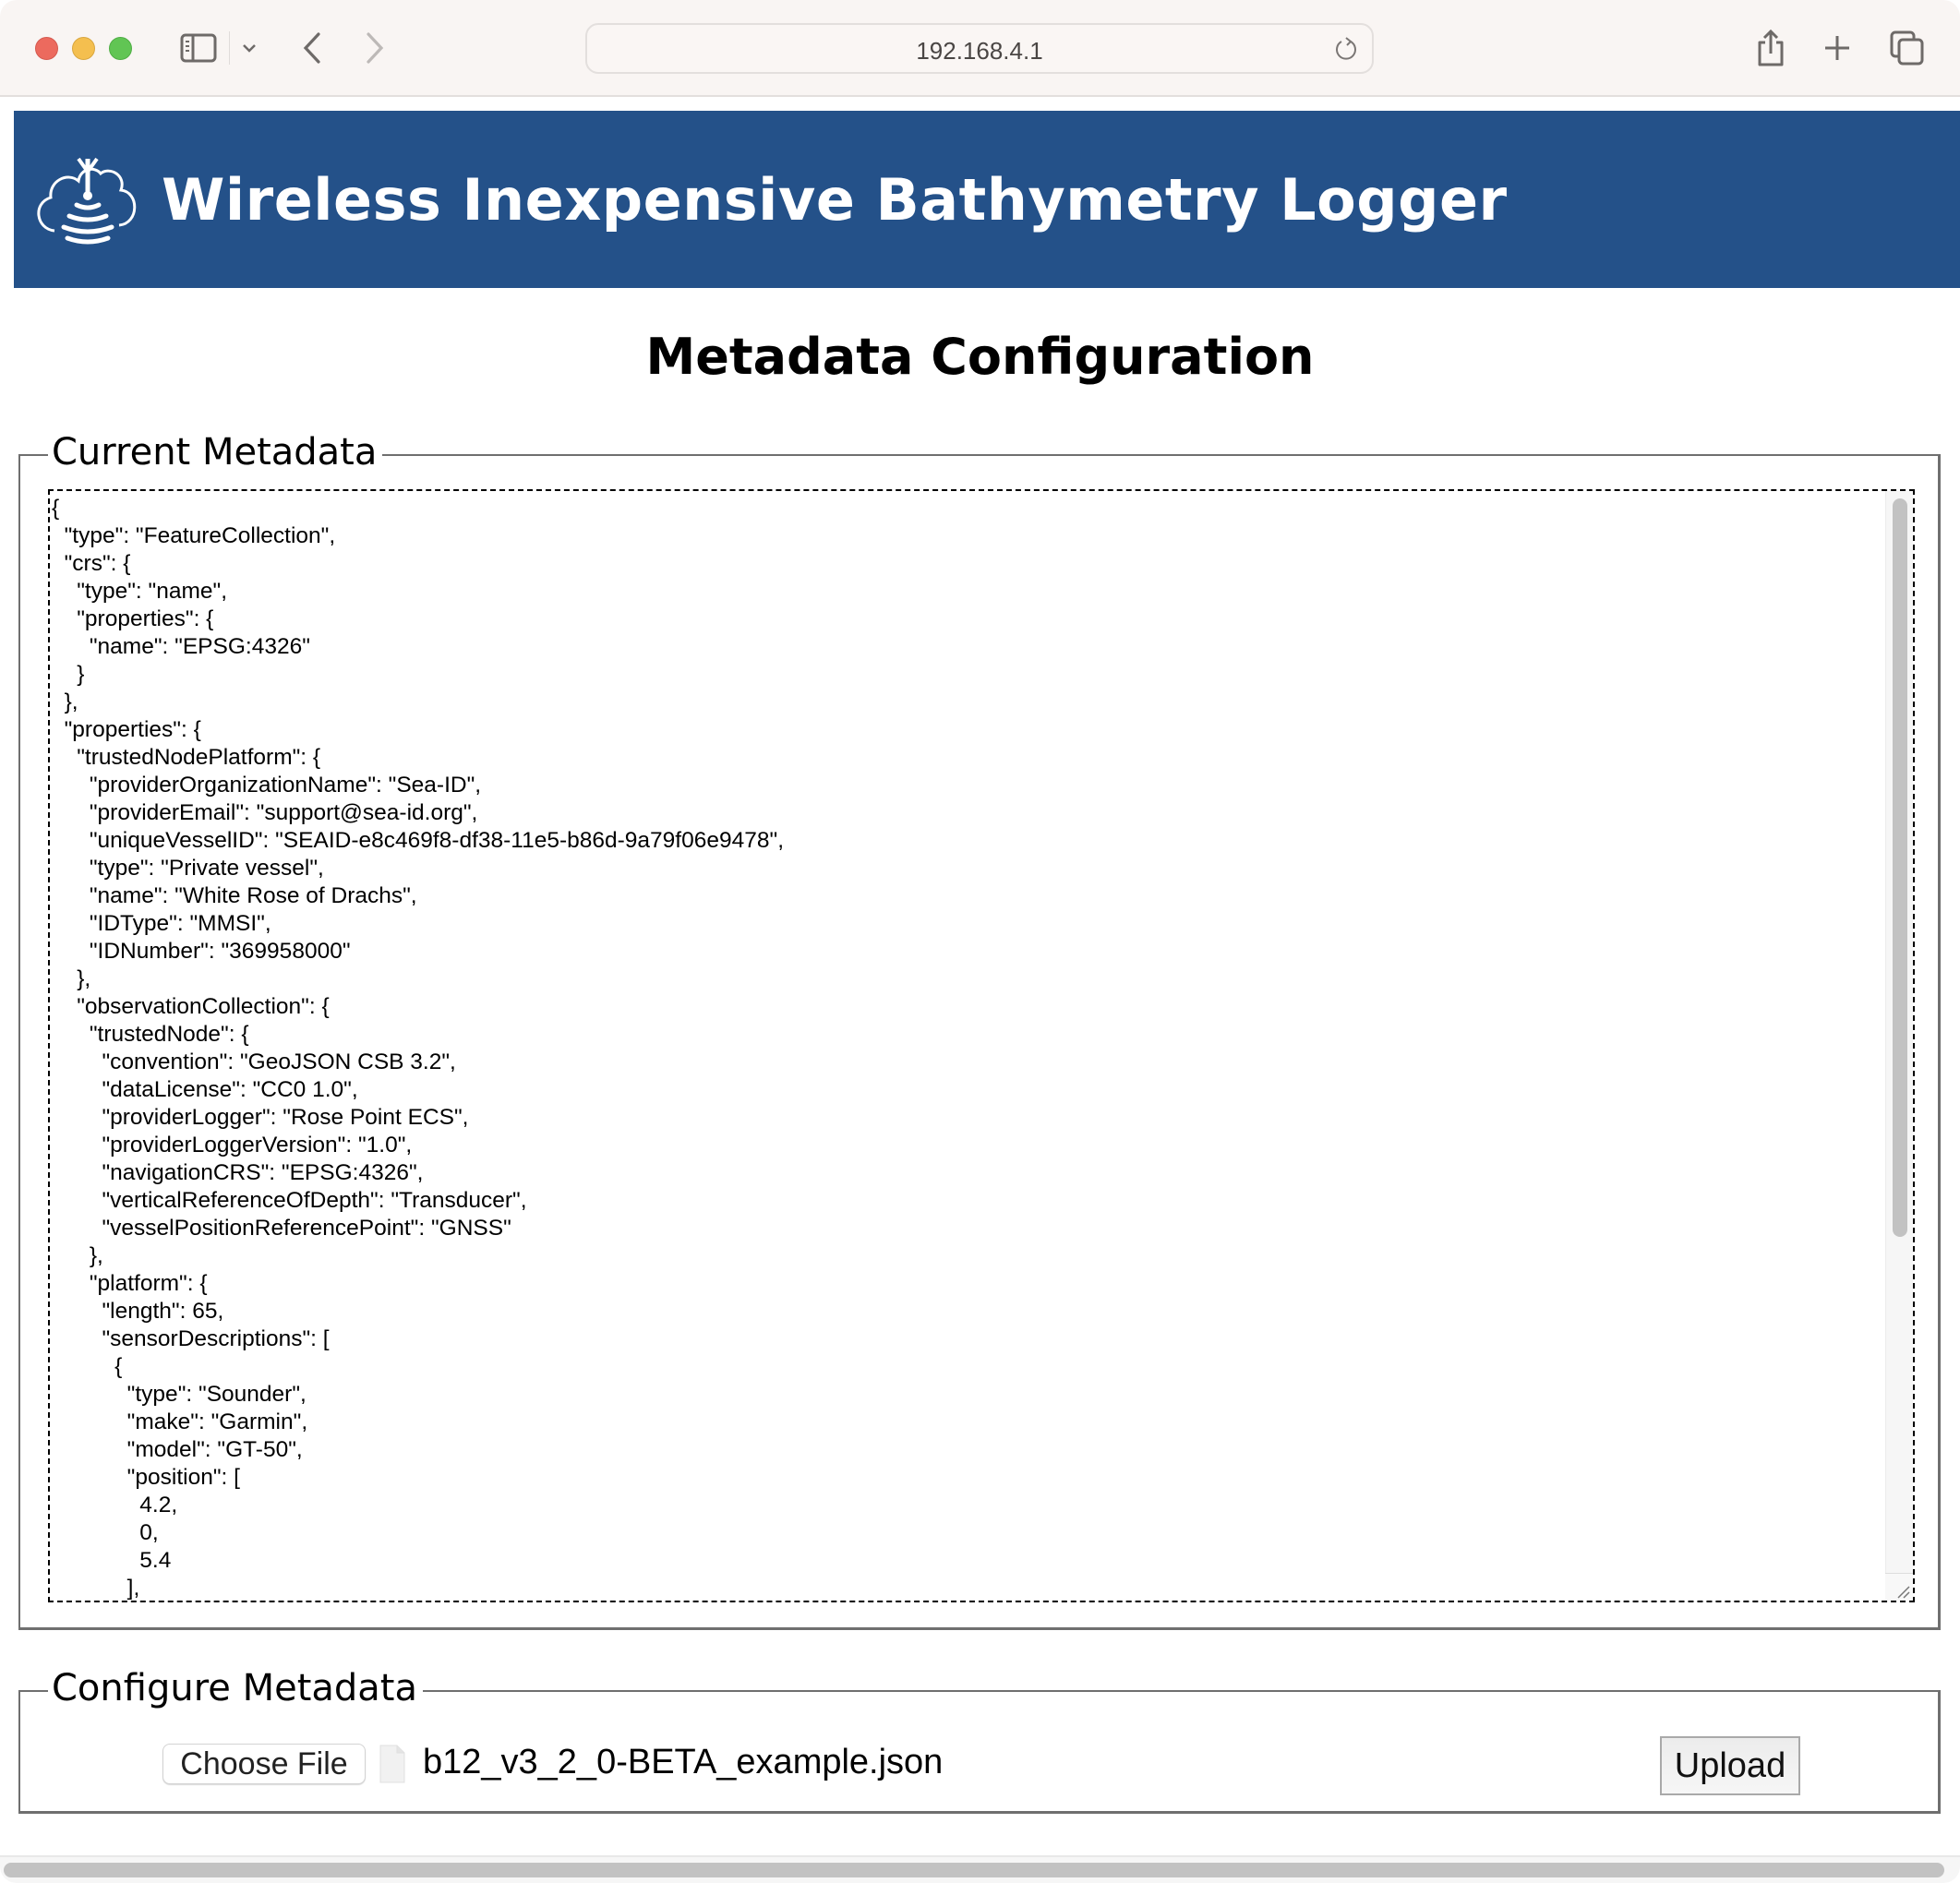  What do you see at coordinates (392, 1764) in the screenshot?
I see `file-icon` at bounding box center [392, 1764].